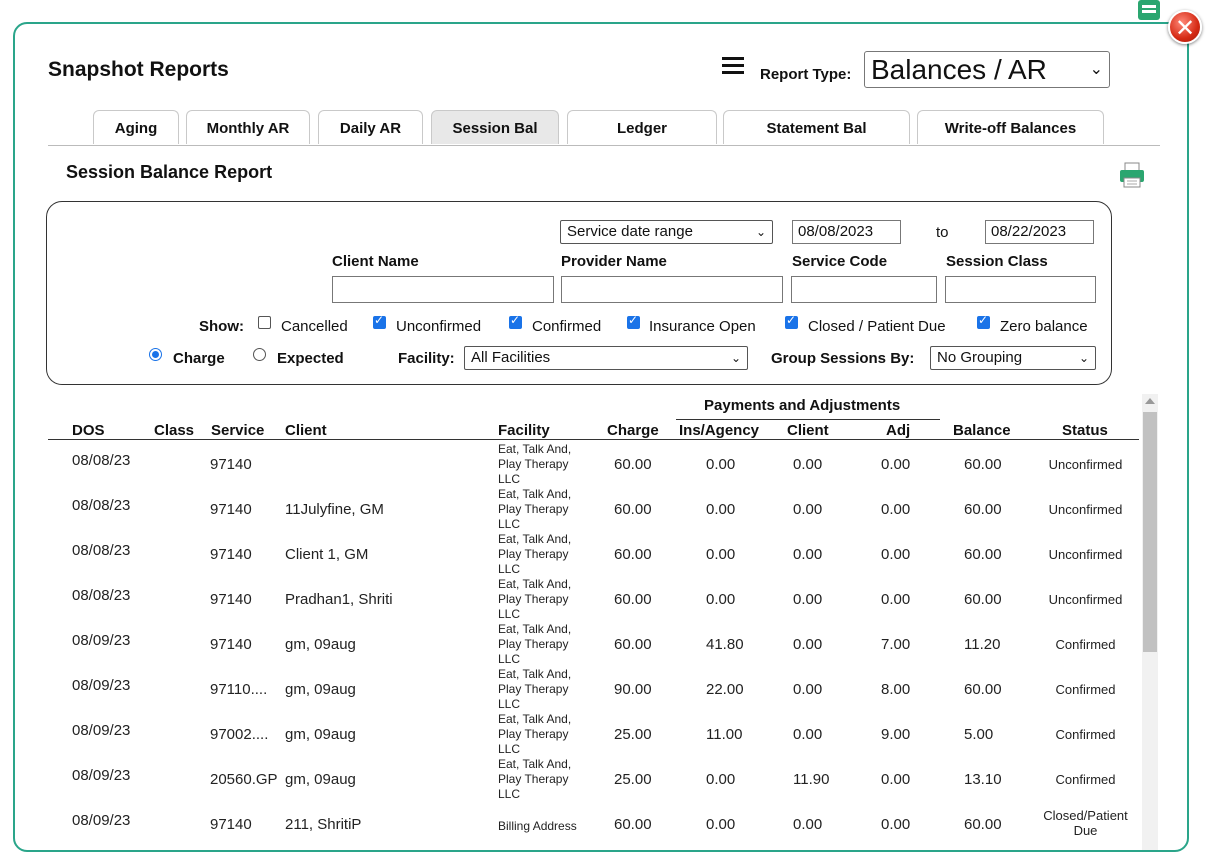 This screenshot has height=852, width=1208. Describe the element at coordinates (264, 322) in the screenshot. I see `cancelled-checkbox` at that location.